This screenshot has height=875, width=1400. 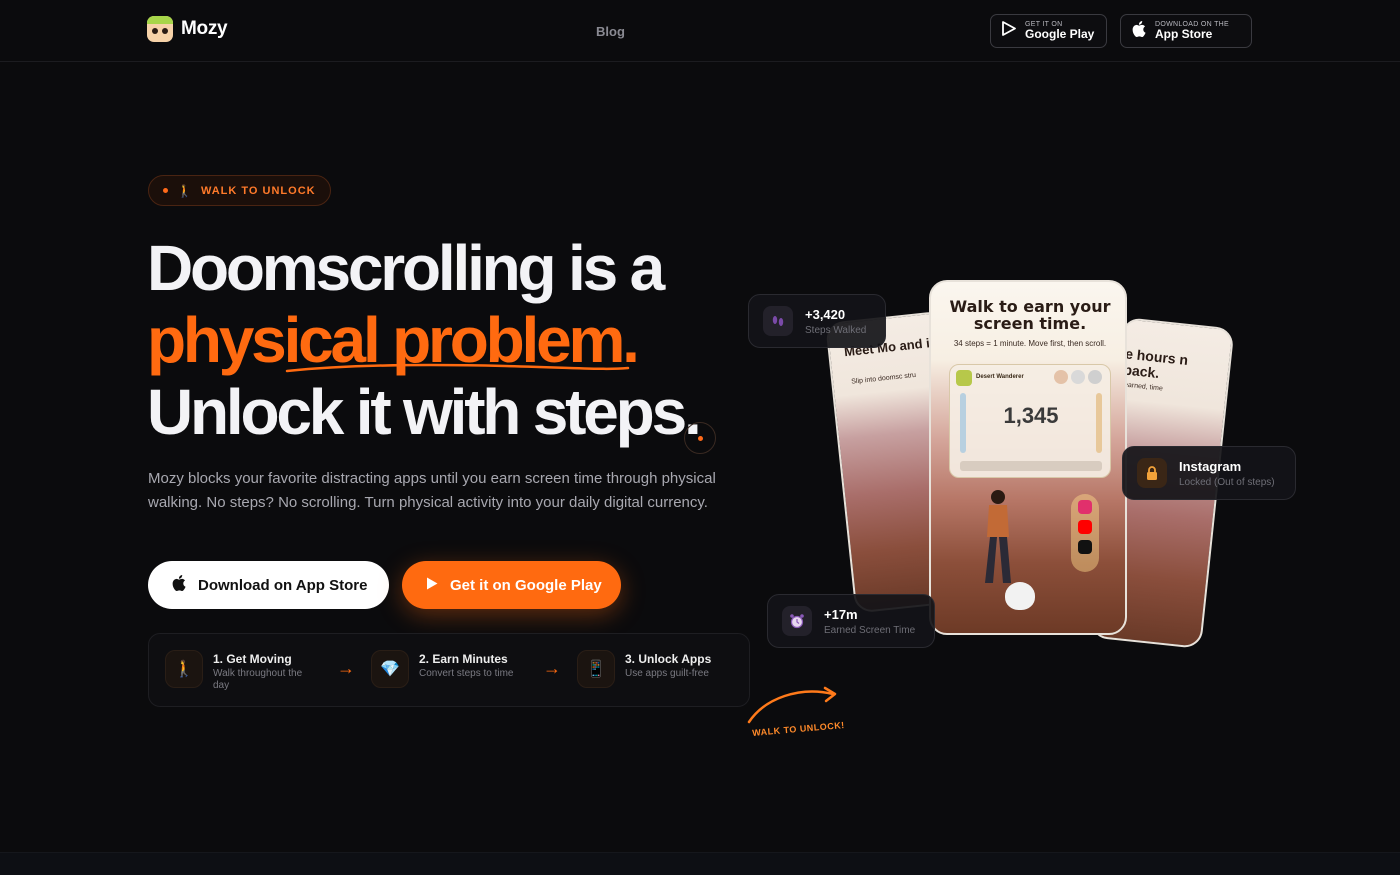 What do you see at coordinates (1210, 466) in the screenshot?
I see `instagram-label: Instagram` at bounding box center [1210, 466].